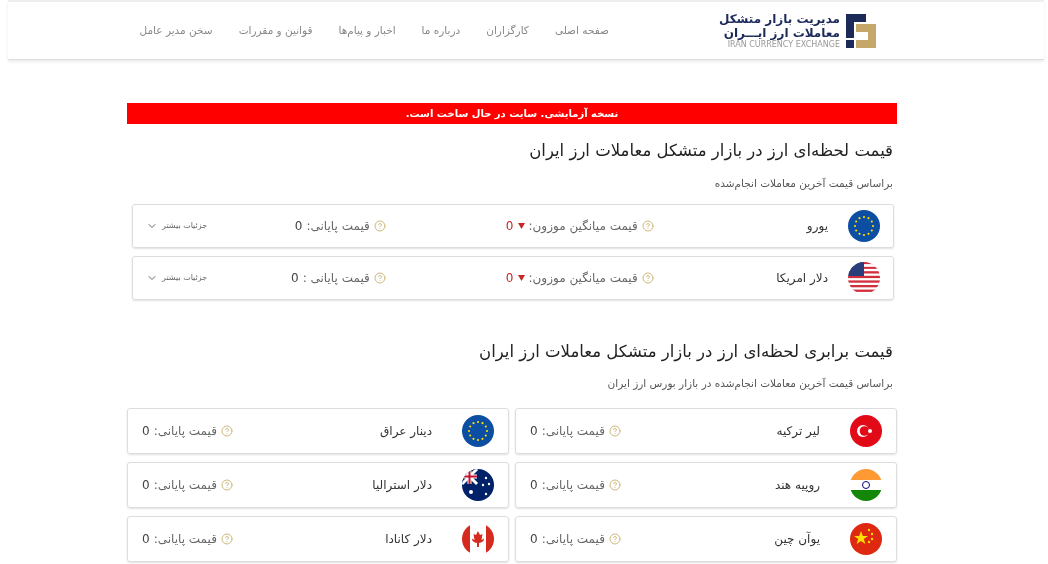 This screenshot has height=564, width=1048. What do you see at coordinates (779, 19) in the screenshot?
I see `logo-title: مدیریت بازار متشکل` at bounding box center [779, 19].